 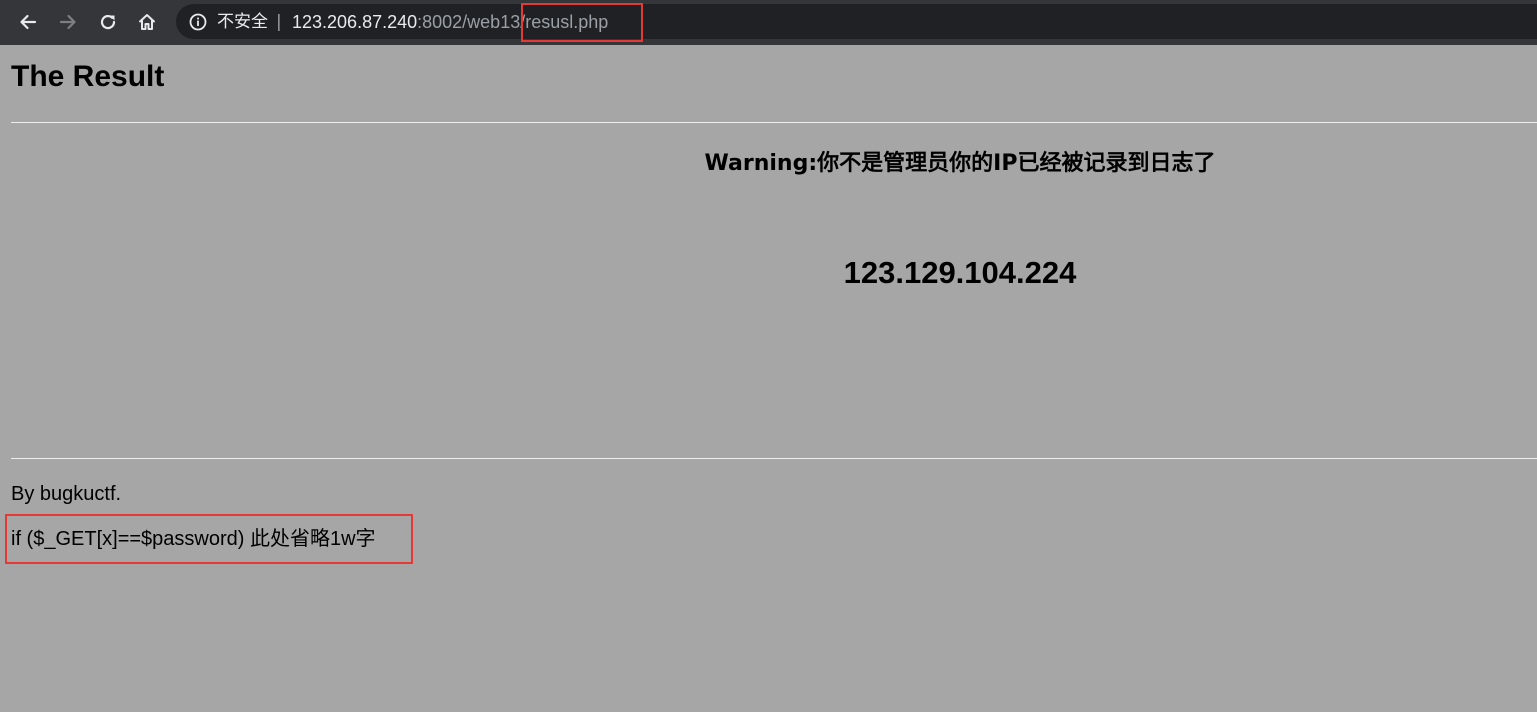 I want to click on arrow-right-icon, so click(x=68, y=22).